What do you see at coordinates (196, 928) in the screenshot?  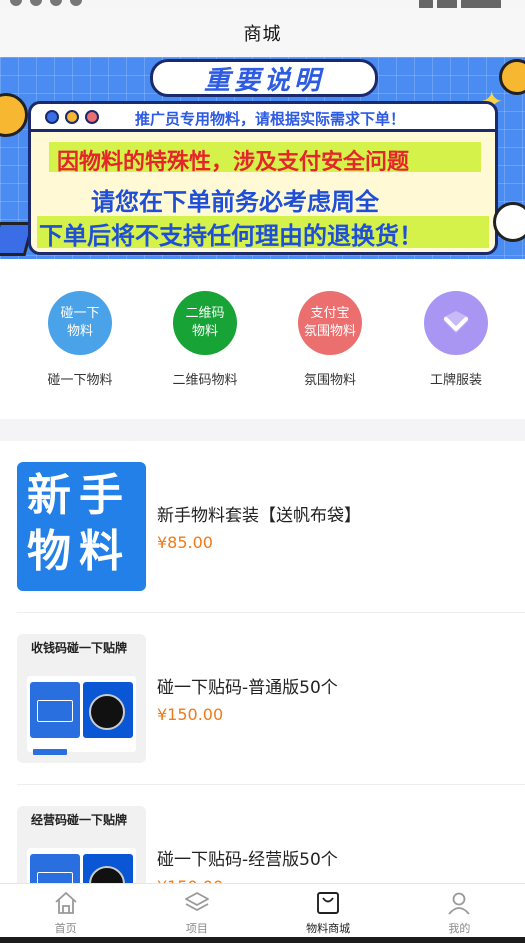 I see `tab-label: 项目` at bounding box center [196, 928].